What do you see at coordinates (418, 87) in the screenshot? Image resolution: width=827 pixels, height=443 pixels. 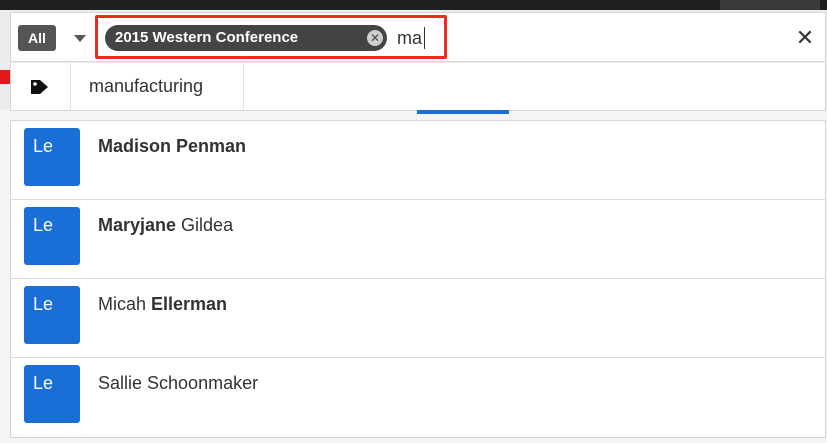 I see `tag-suggestion-bar: manufacturing` at bounding box center [418, 87].